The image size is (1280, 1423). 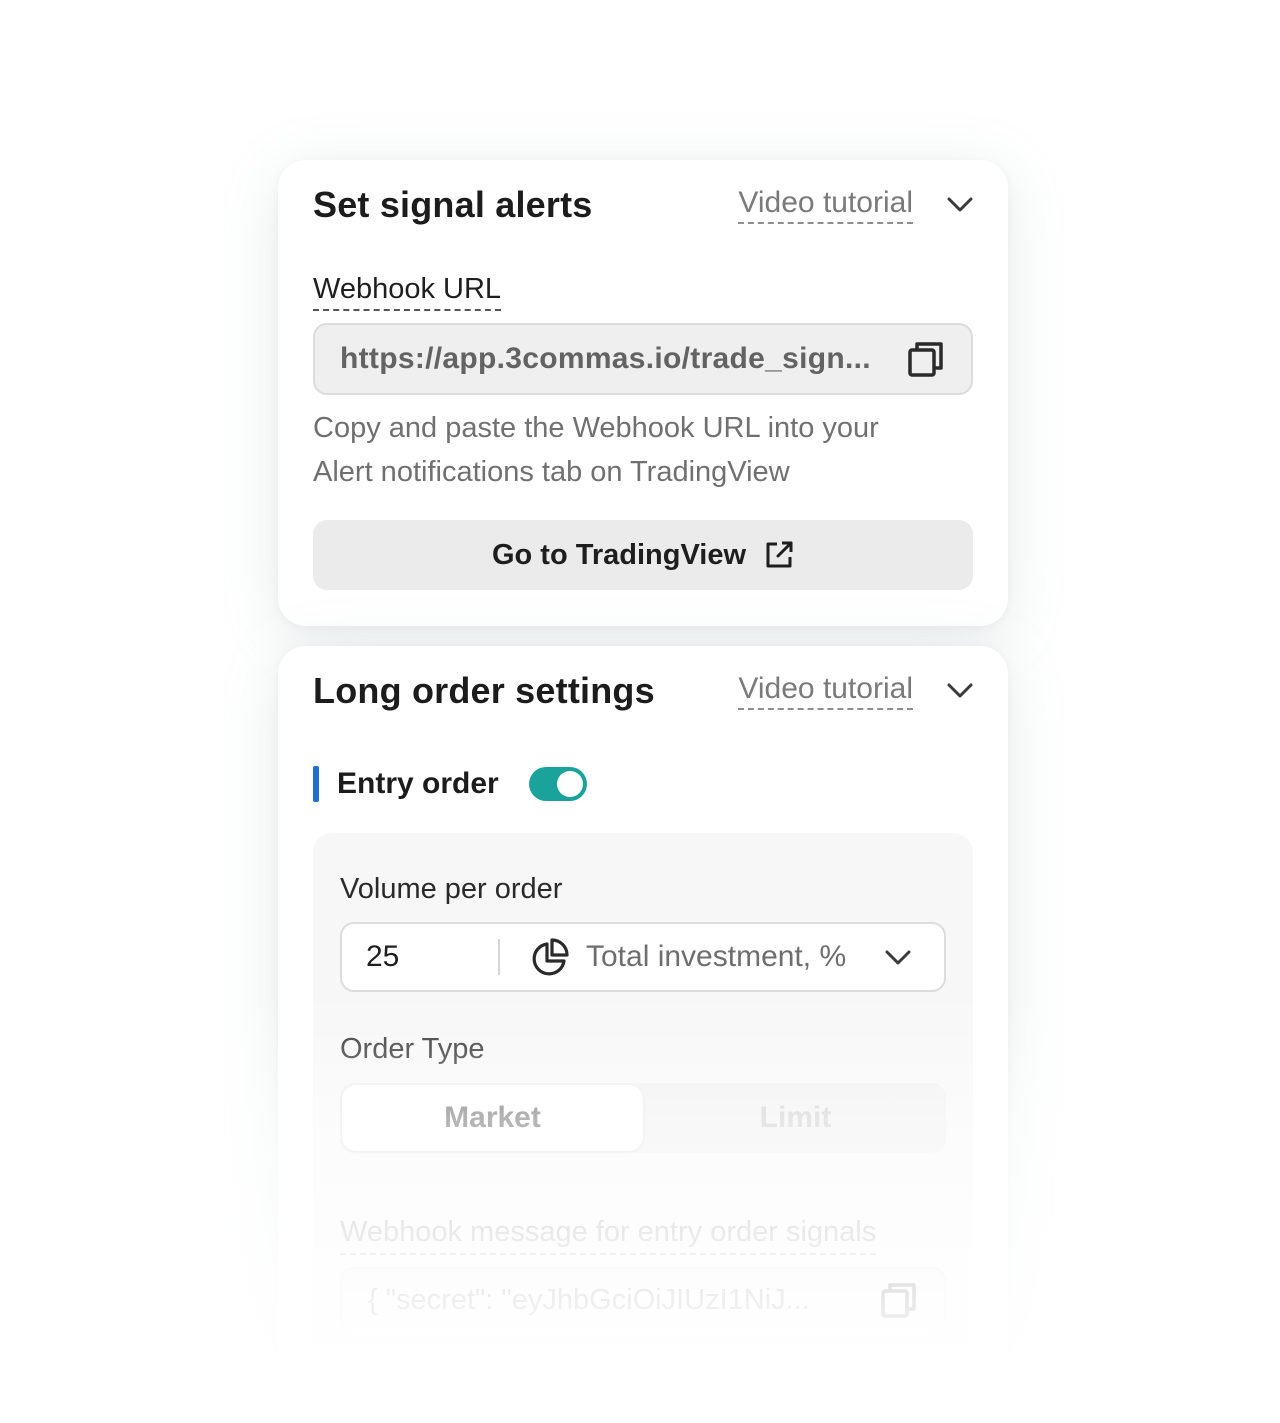 What do you see at coordinates (569, 784) in the screenshot?
I see `toggle-knob` at bounding box center [569, 784].